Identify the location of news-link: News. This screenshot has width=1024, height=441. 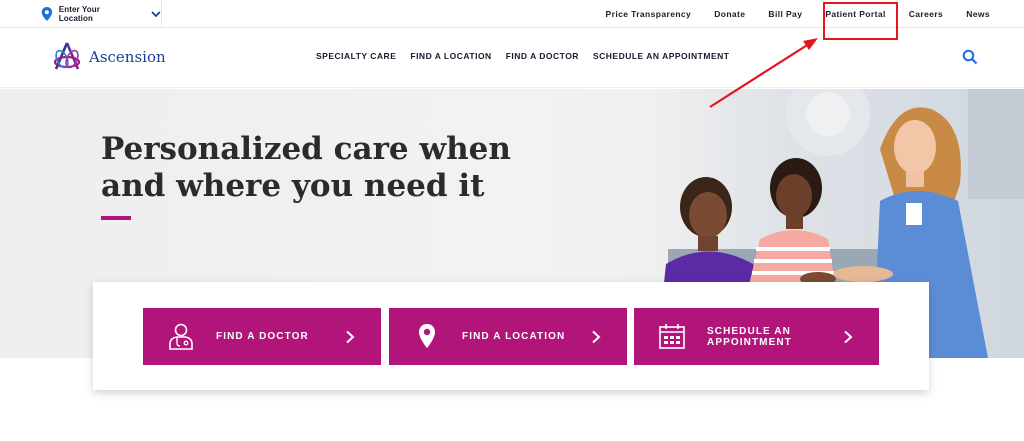
(978, 14).